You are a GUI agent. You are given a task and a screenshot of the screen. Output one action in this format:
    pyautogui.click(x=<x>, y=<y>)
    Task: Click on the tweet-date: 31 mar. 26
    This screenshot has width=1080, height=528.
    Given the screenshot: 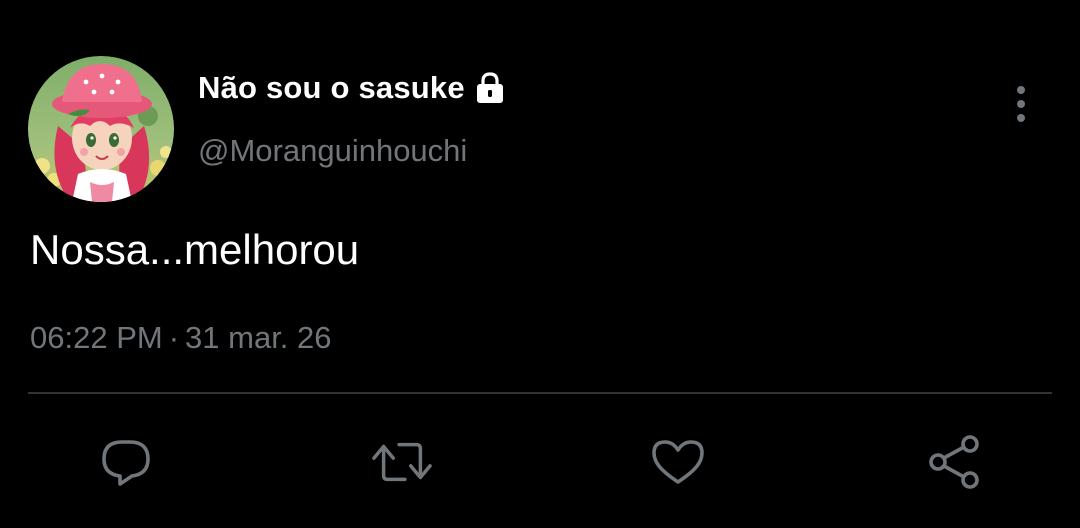 What is the action you would take?
    pyautogui.click(x=258, y=337)
    